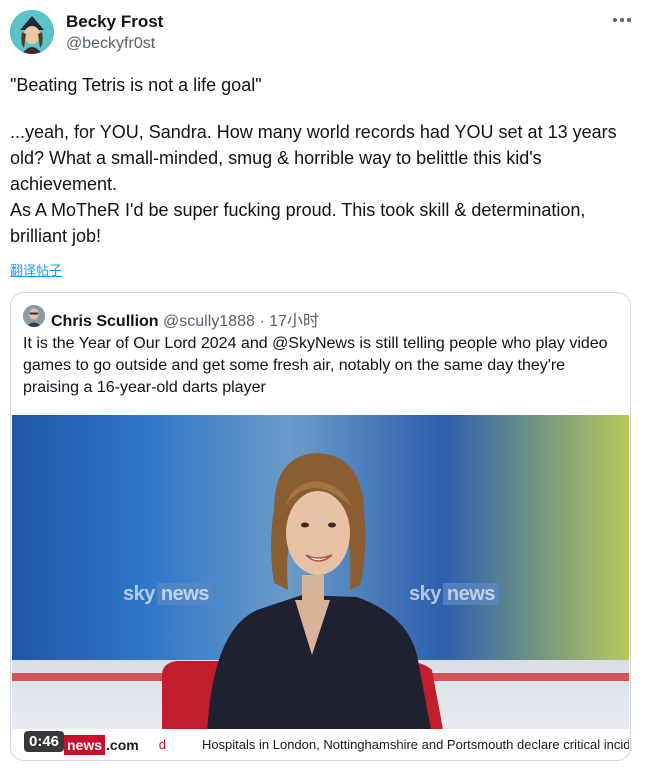 The image size is (646, 783). What do you see at coordinates (34, 316) in the screenshot?
I see `quoted-author-avatar` at bounding box center [34, 316].